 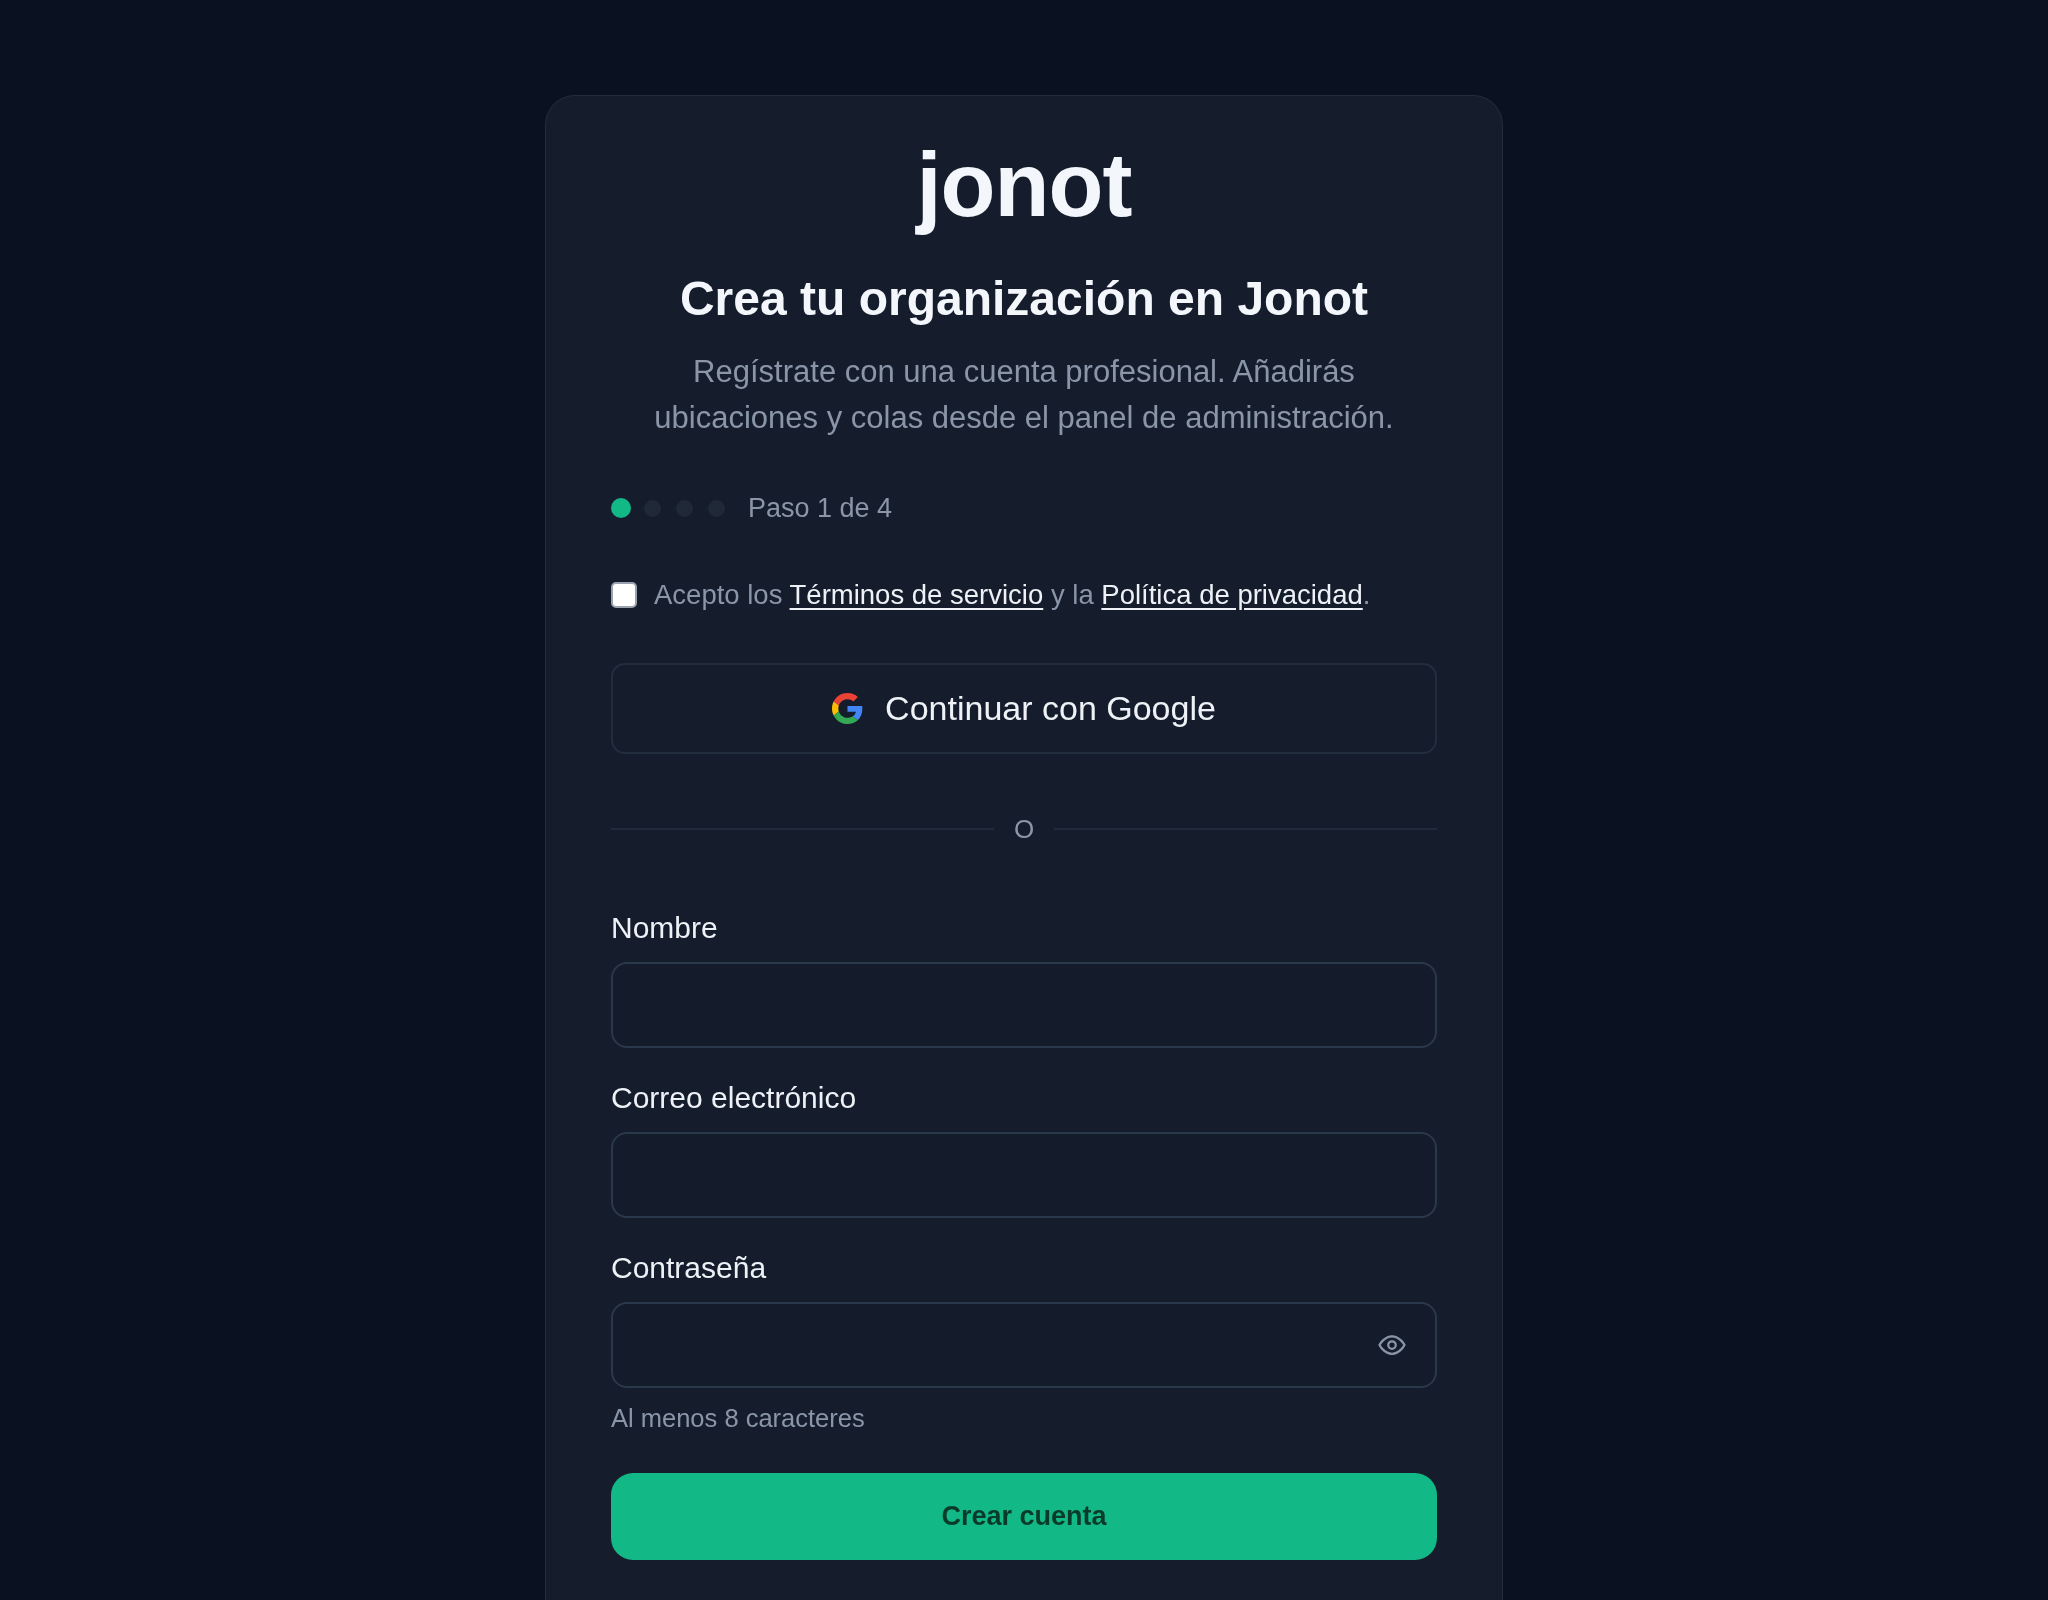 What do you see at coordinates (1024, 1175) in the screenshot?
I see `email-input` at bounding box center [1024, 1175].